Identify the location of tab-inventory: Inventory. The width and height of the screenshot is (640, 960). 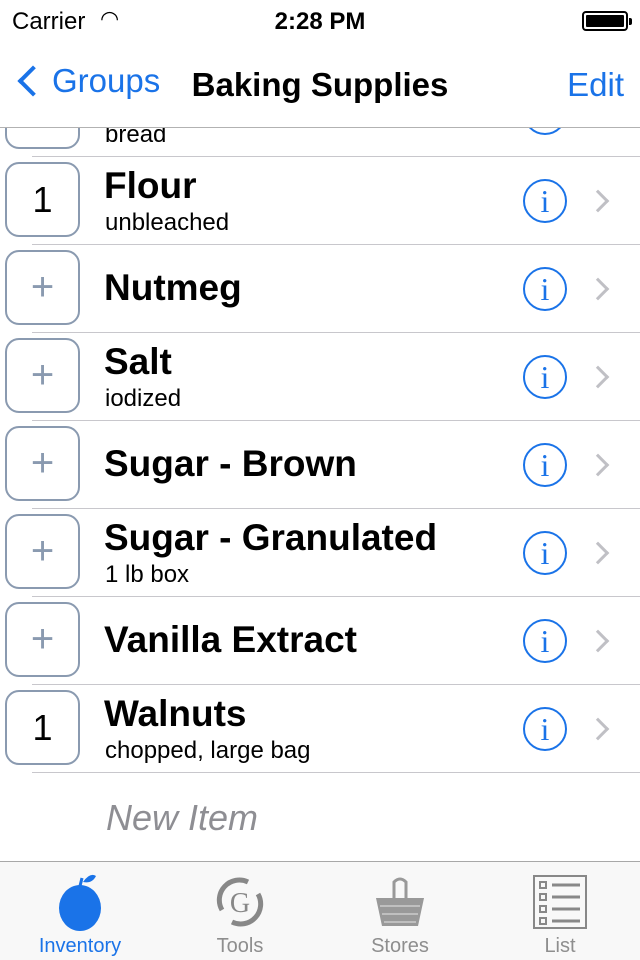
(80, 911).